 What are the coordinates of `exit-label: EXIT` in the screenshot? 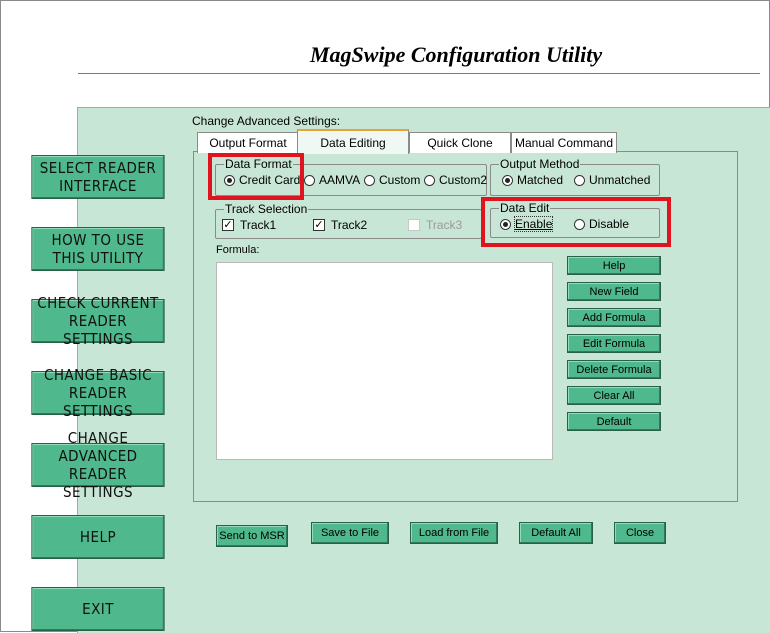 It's located at (98, 609).